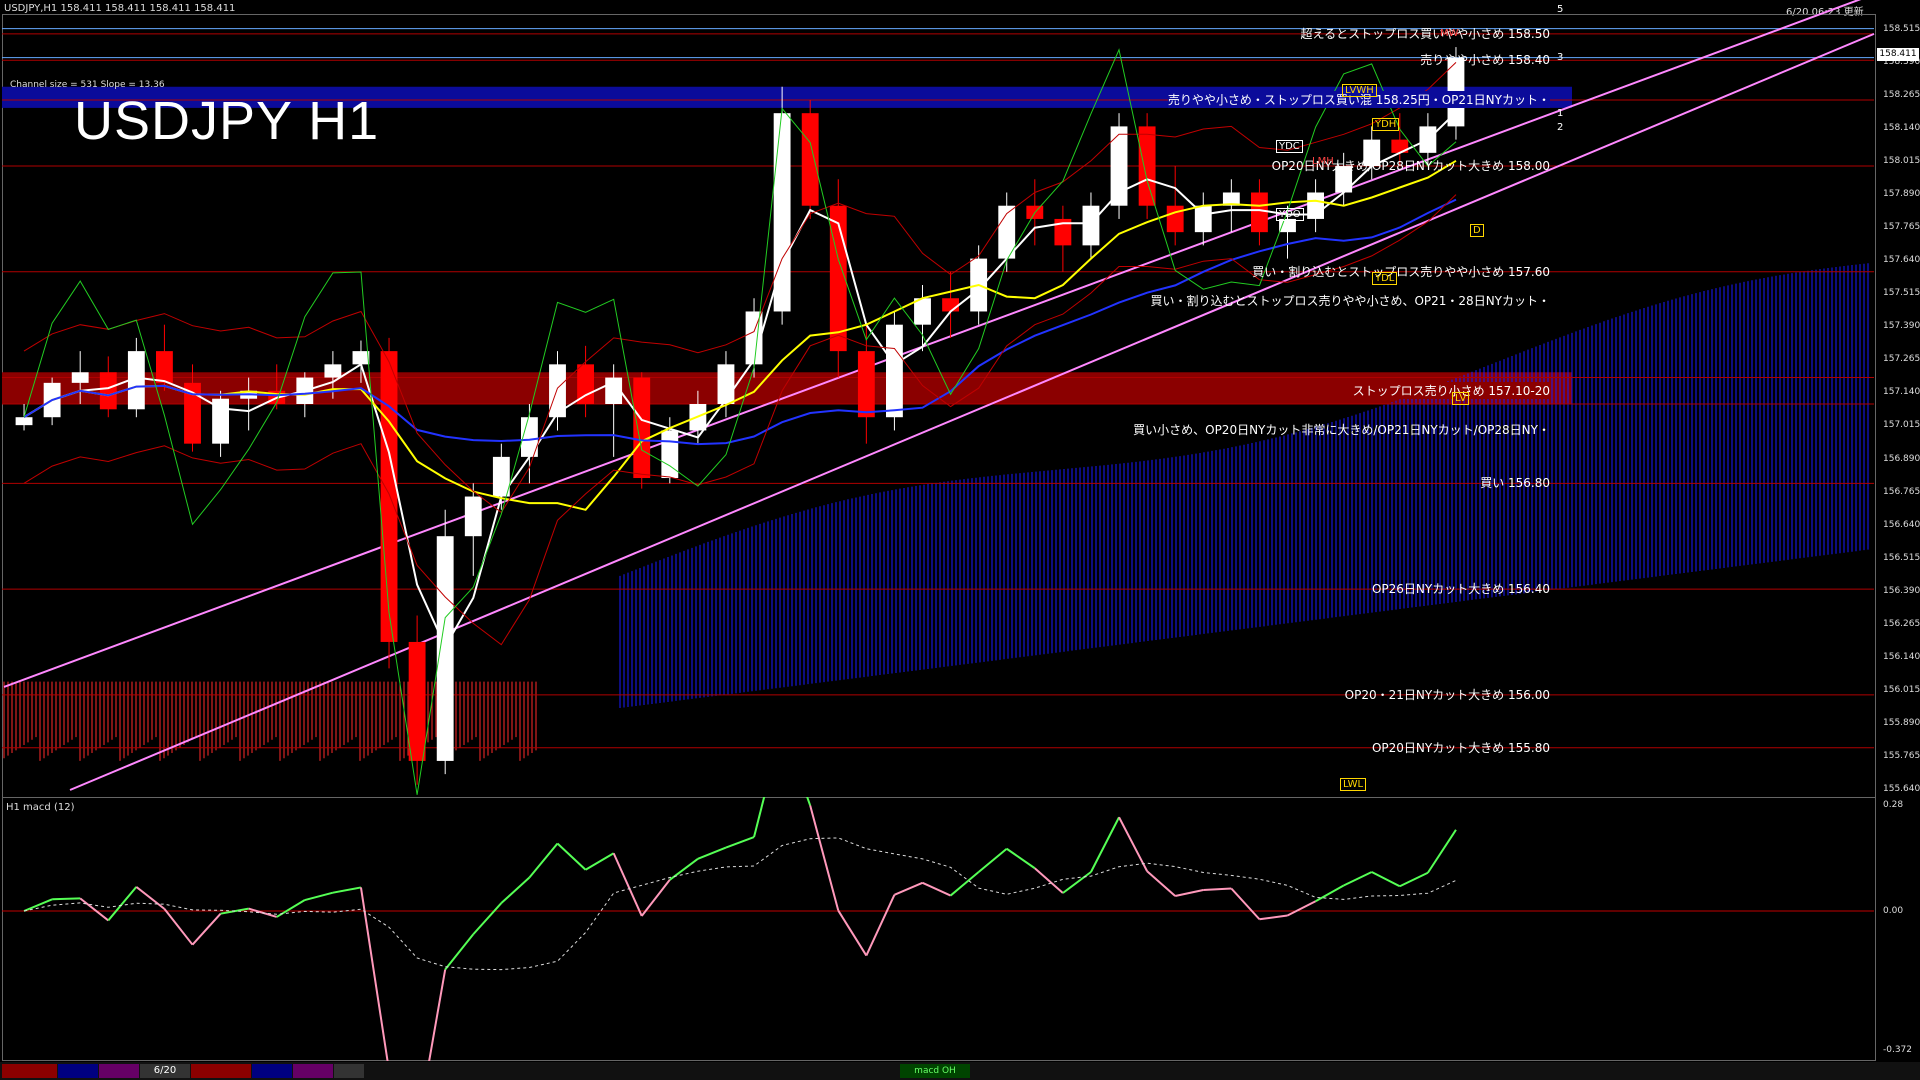  Describe the element at coordinates (1359, 90) in the screenshot. I see `lvwh-label: LVWH` at that location.